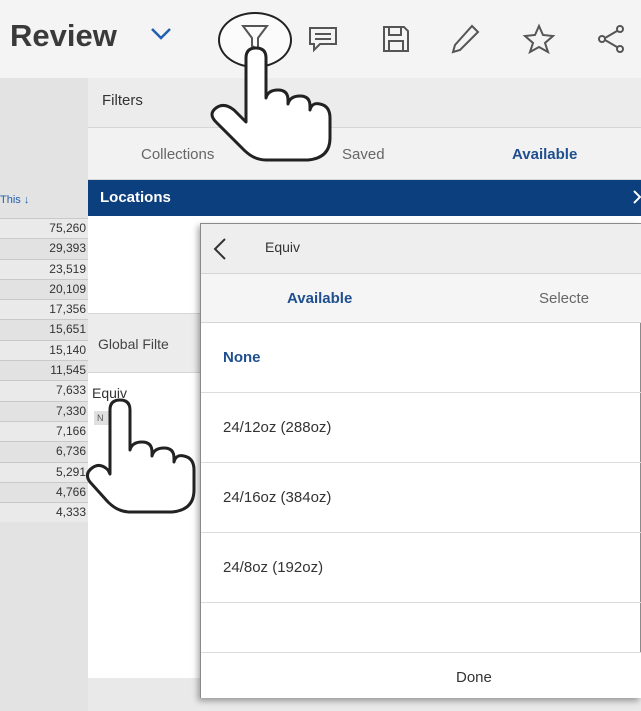 This screenshot has width=641, height=711. What do you see at coordinates (364, 103) in the screenshot?
I see `filters-header: Filters` at bounding box center [364, 103].